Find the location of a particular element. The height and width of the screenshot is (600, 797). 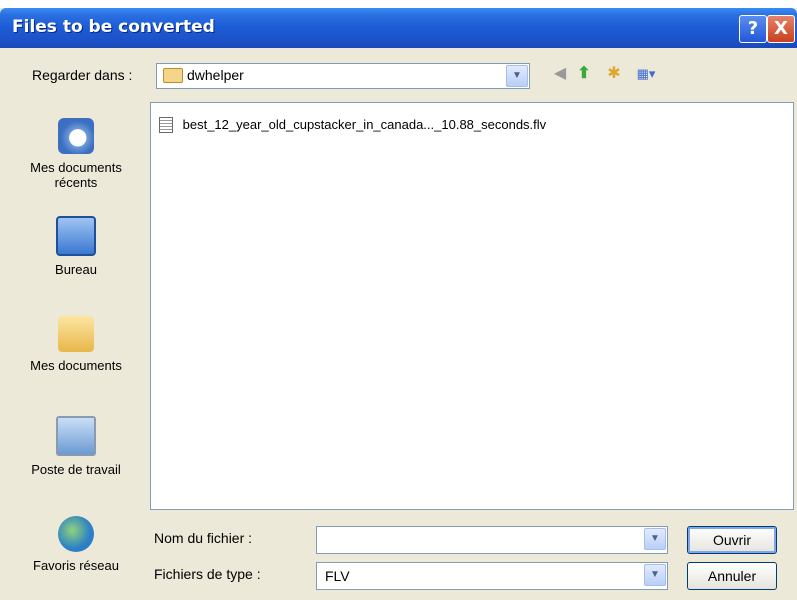

place-label: Favoris réseau is located at coordinates (76, 565).